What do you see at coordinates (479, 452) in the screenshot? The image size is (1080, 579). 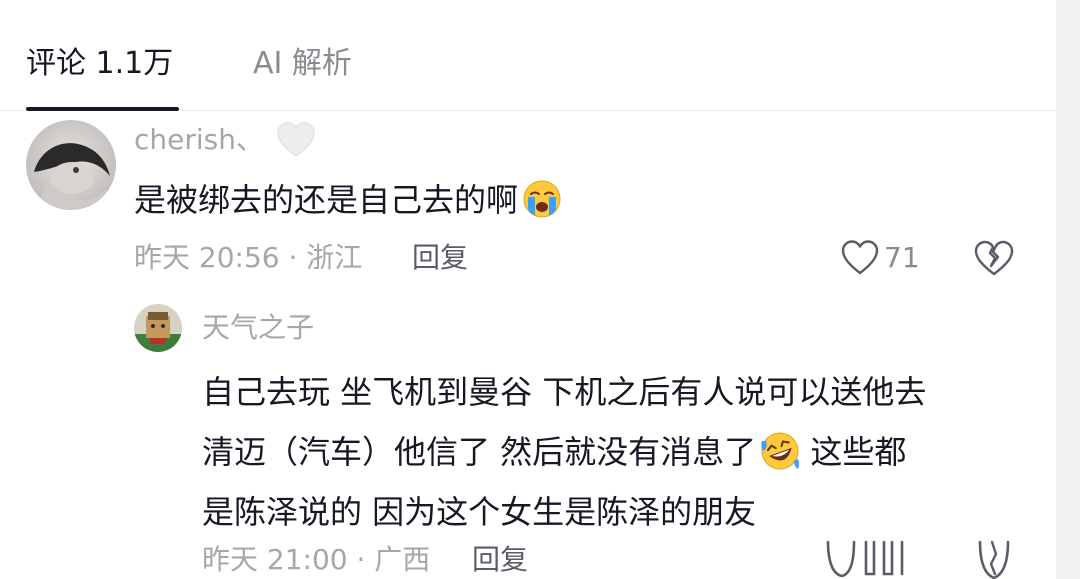 I see `reply-text-segment: 清迈（汽车）他信了 然后就没有消息了` at bounding box center [479, 452].